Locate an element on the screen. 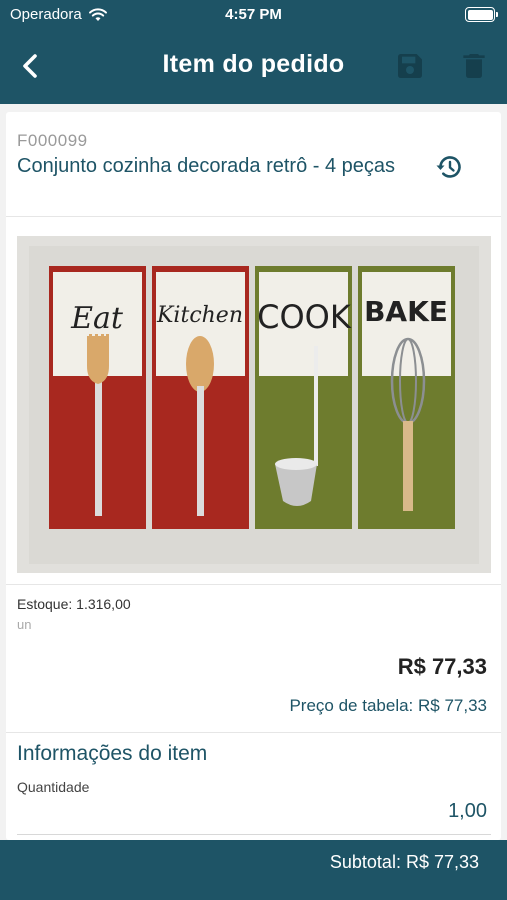  panel-word-eat: Eat is located at coordinates (97, 318).